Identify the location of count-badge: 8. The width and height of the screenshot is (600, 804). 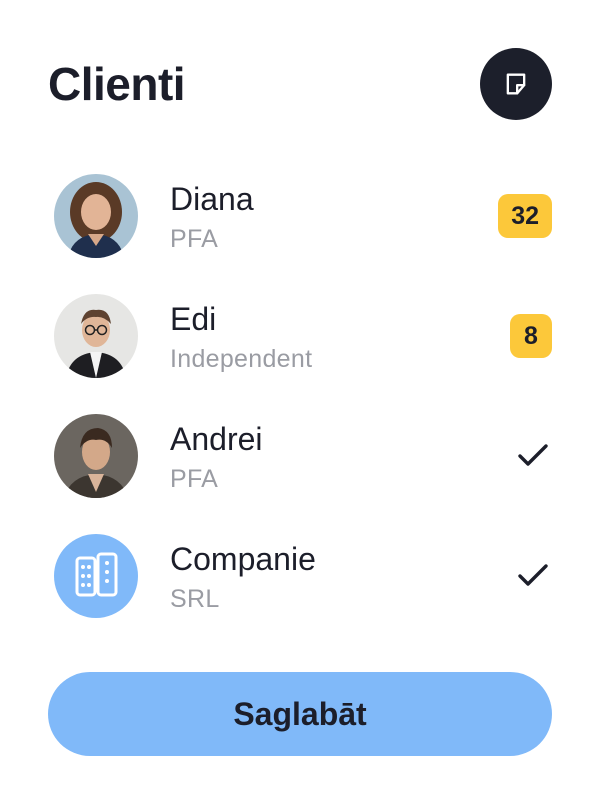
(531, 336).